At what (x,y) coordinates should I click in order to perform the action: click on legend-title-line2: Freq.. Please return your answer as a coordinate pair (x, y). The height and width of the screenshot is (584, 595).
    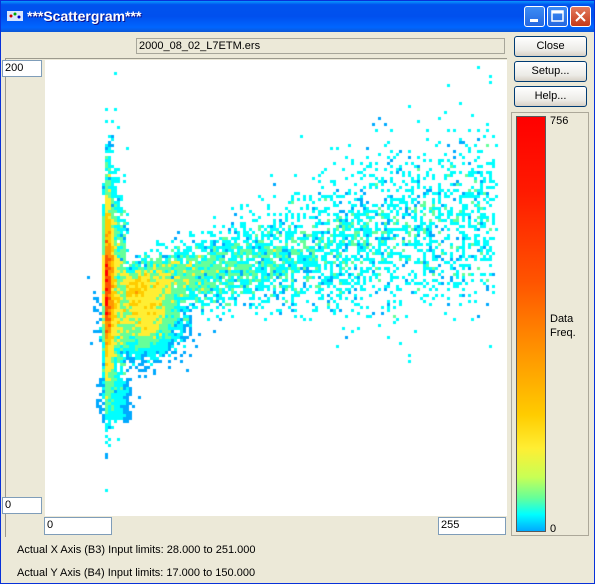
    Looking at the image, I should click on (563, 333).